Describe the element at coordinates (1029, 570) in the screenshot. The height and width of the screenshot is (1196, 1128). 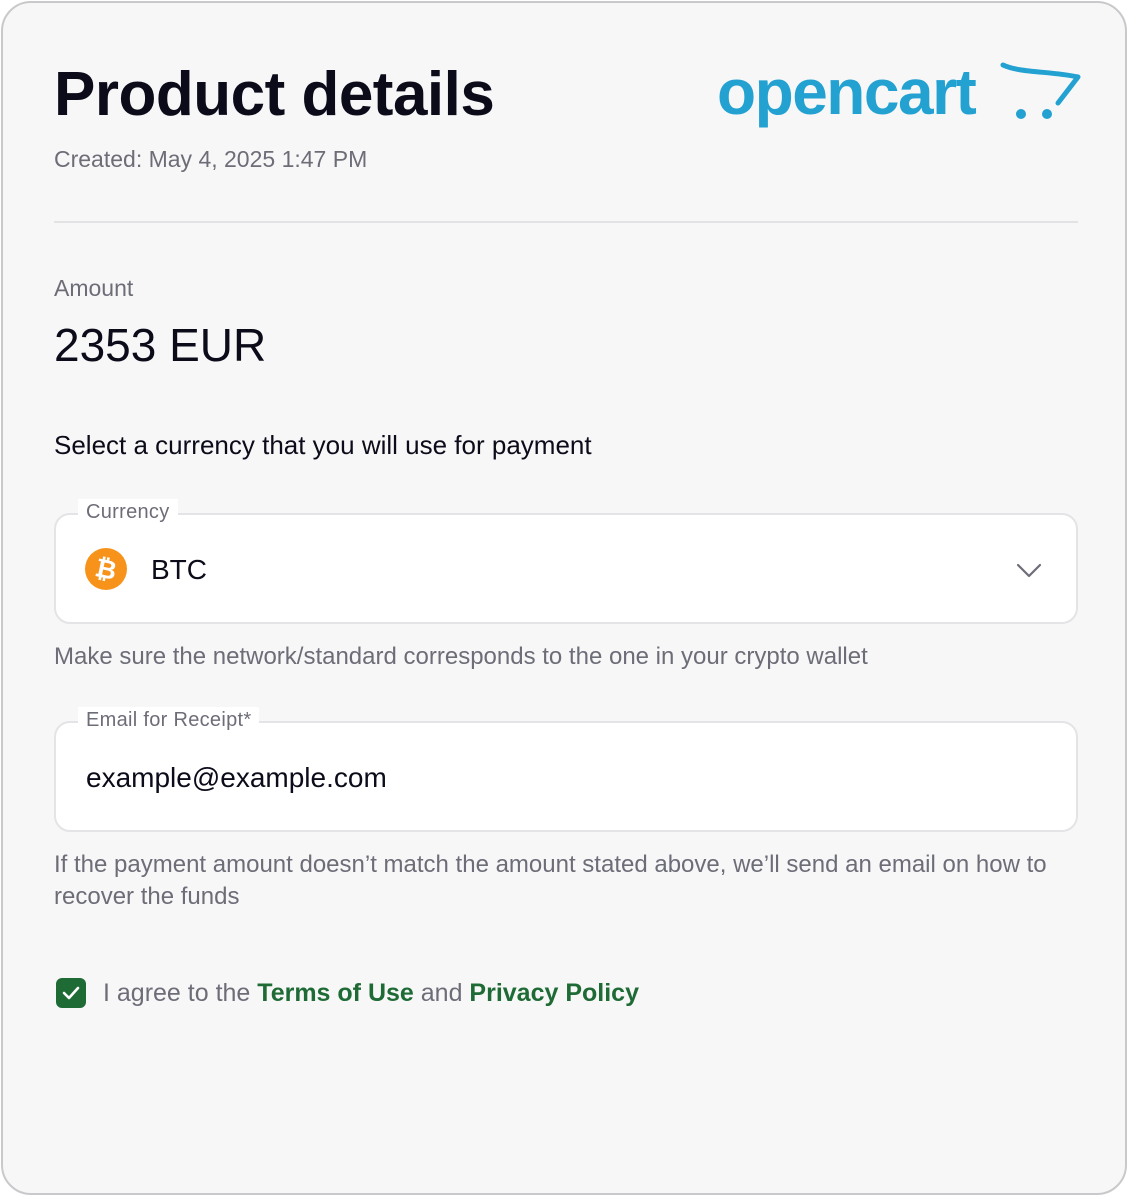
I see `chevron-down-icon` at that location.